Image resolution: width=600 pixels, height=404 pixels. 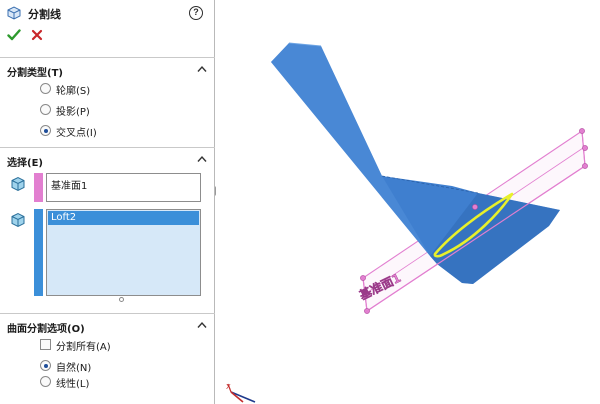 What do you see at coordinates (35, 73) in the screenshot?
I see `split-type-section-title: 分割类型(T)` at bounding box center [35, 73].